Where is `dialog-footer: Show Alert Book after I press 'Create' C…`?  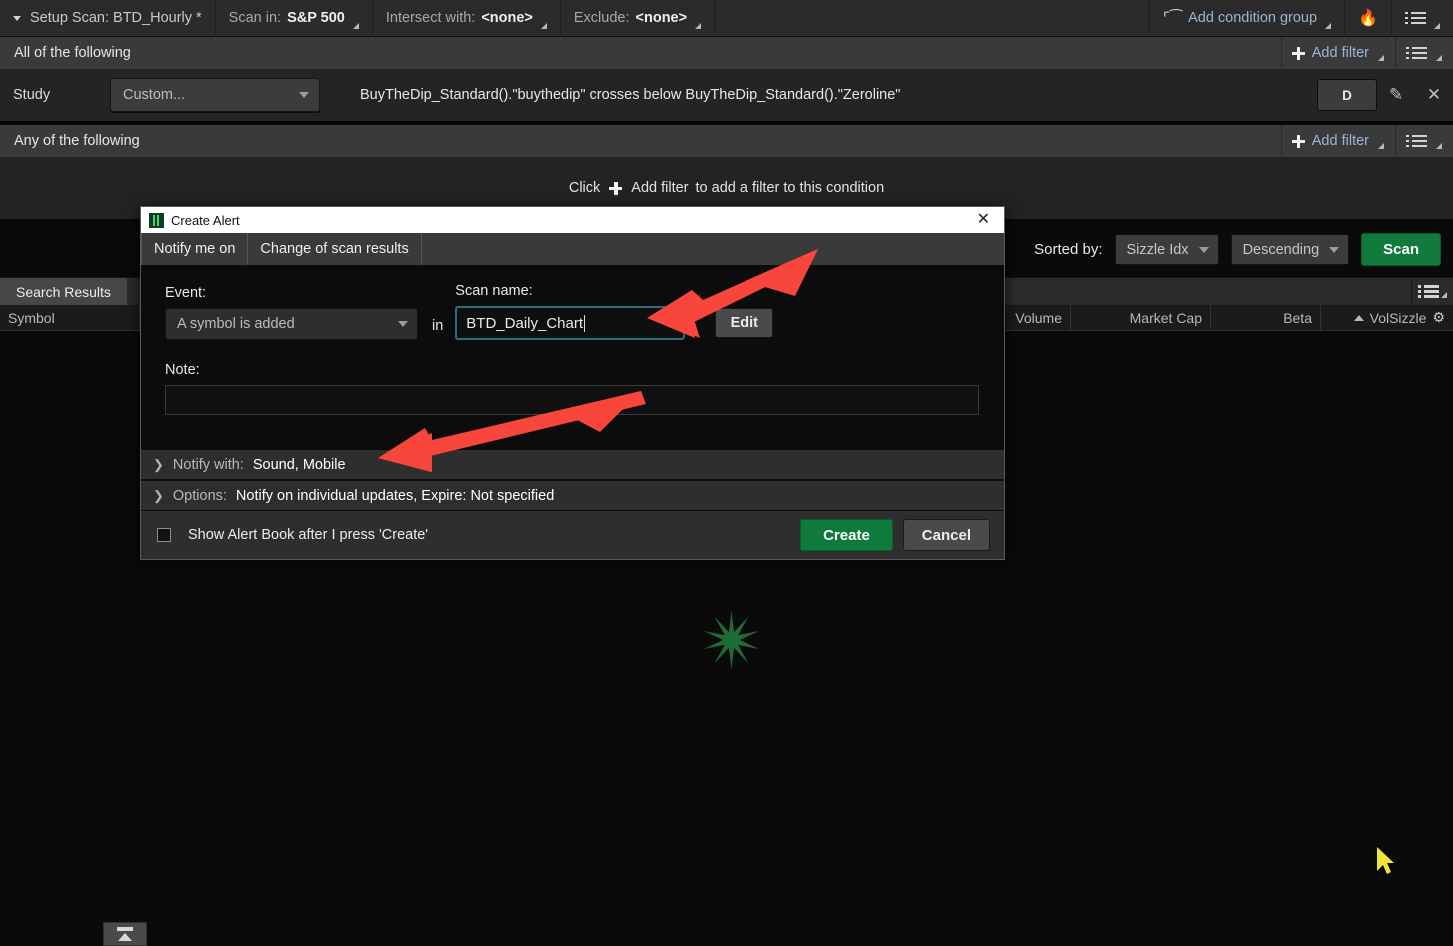 dialog-footer: Show Alert Book after I press 'Create' C… is located at coordinates (572, 535).